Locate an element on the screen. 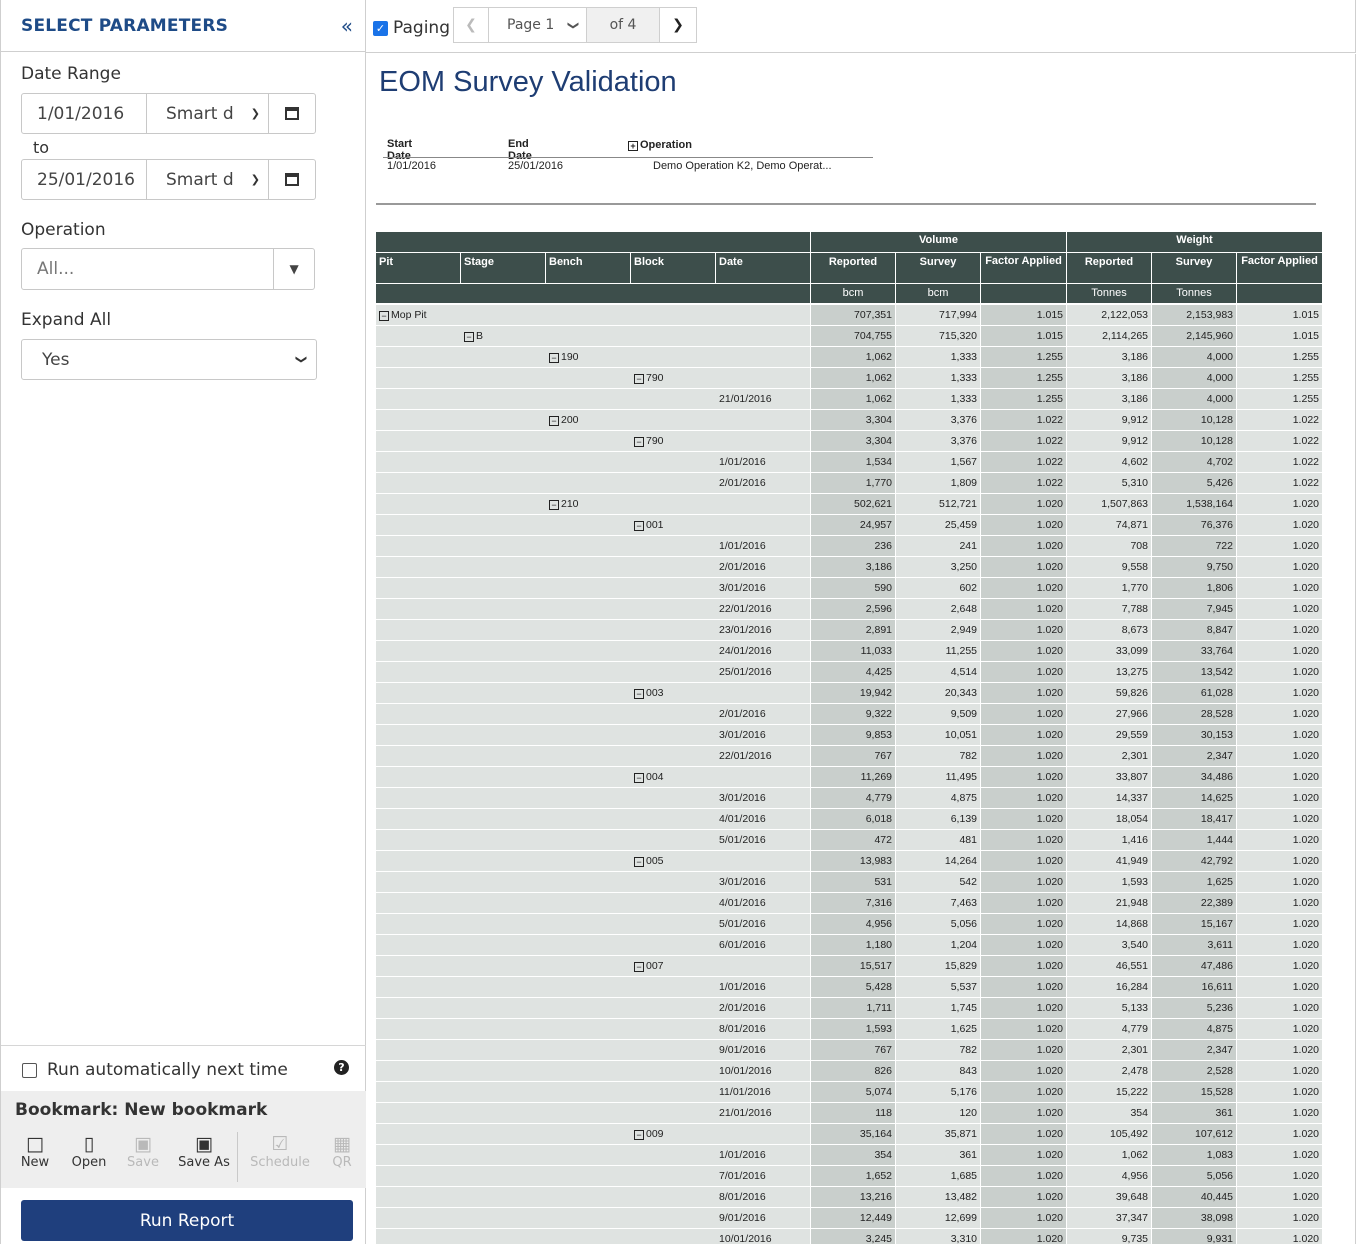 This screenshot has width=1356, height=1244. weight-reported-cell: 59,826 is located at coordinates (1109, 693).